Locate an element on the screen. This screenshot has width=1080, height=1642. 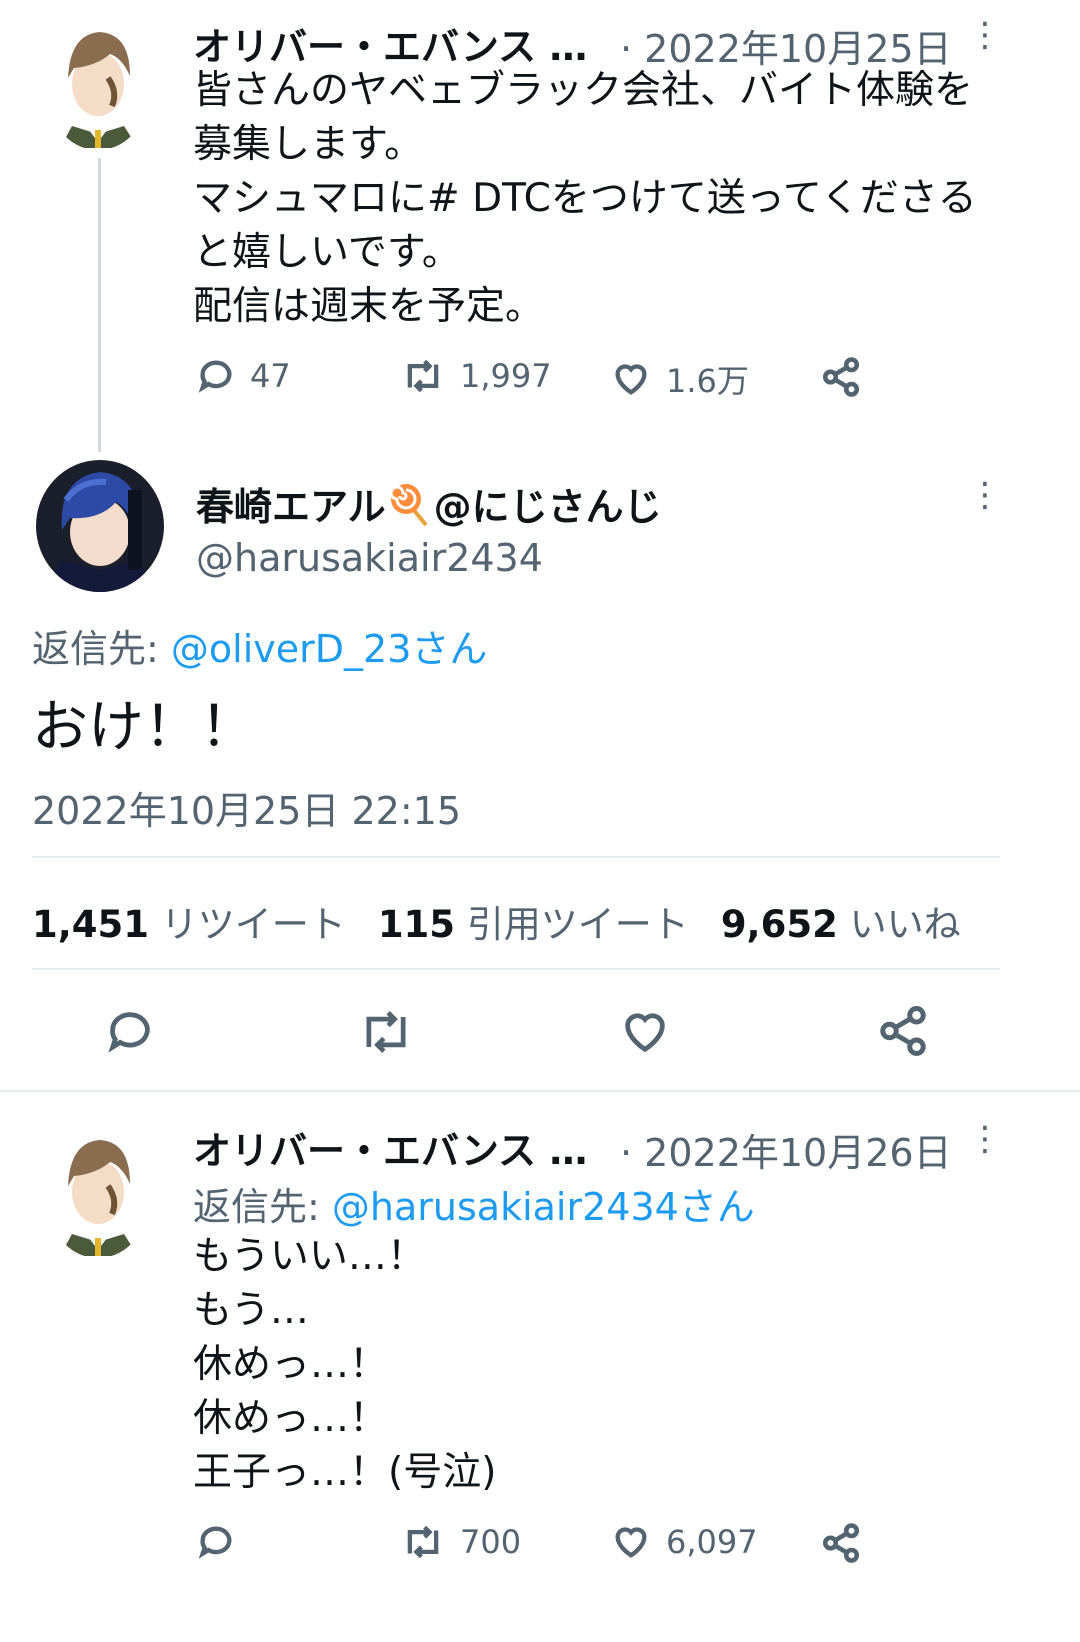
handle: @harusakiair2434 is located at coordinates (369, 558).